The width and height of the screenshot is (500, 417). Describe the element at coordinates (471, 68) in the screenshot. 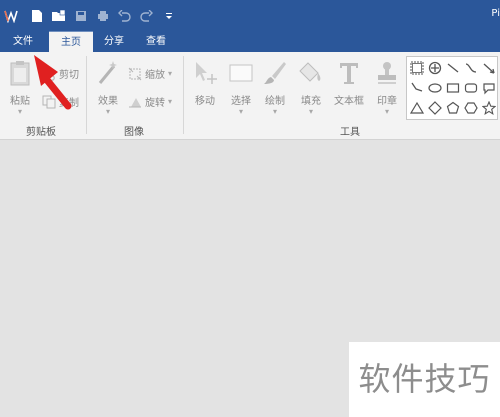

I see `curve-icon` at that location.